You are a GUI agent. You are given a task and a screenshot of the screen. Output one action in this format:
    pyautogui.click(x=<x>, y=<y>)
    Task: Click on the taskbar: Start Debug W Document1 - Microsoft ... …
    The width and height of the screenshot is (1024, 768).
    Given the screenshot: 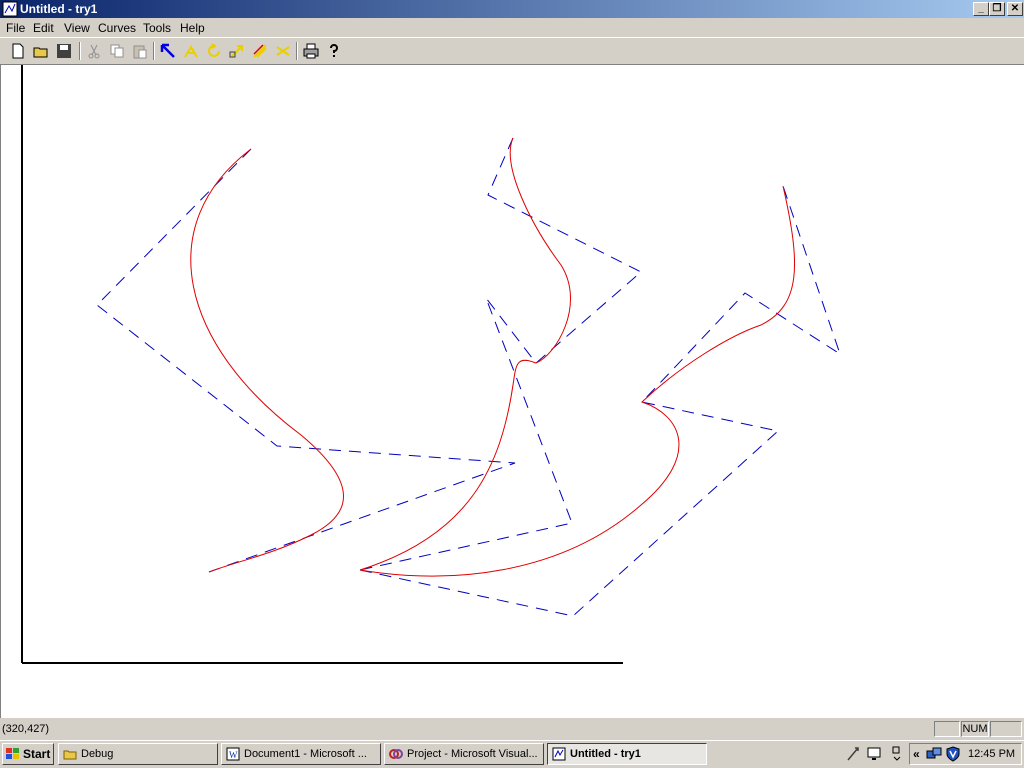 What is the action you would take?
    pyautogui.click(x=512, y=754)
    